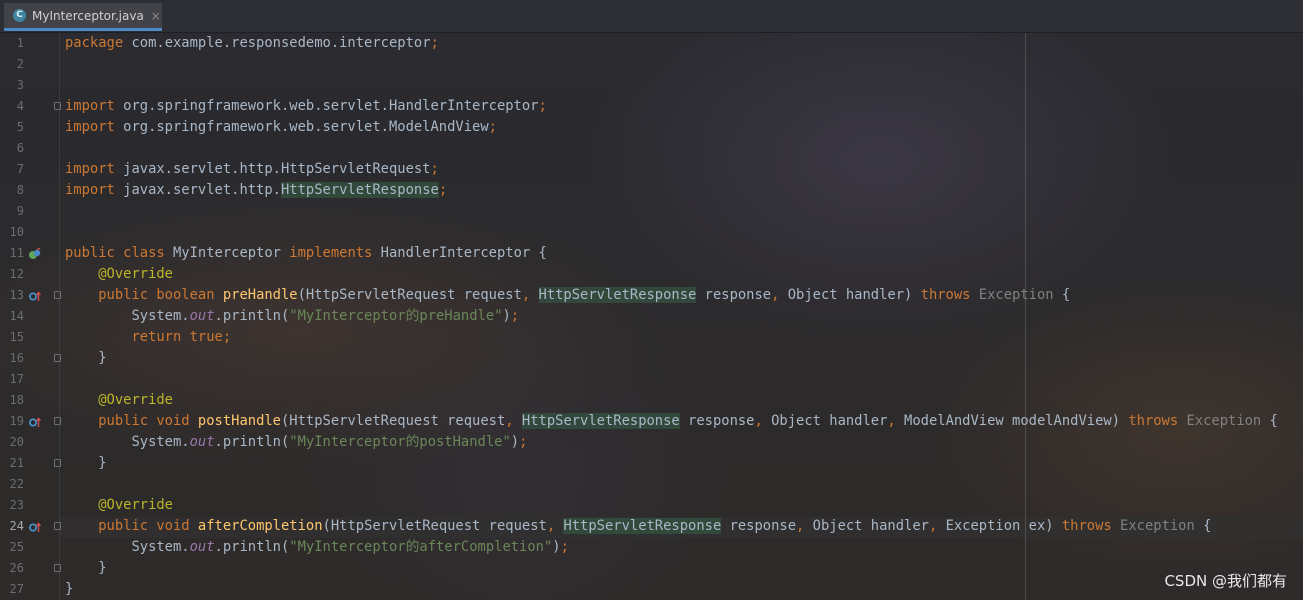 This screenshot has width=1303, height=600. What do you see at coordinates (29, 64) in the screenshot?
I see `gutter-row: 2` at bounding box center [29, 64].